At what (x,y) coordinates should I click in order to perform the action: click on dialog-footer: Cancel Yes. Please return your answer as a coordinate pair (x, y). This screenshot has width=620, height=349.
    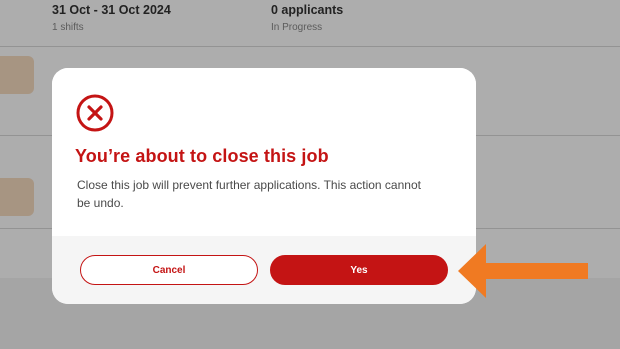
    Looking at the image, I should click on (264, 270).